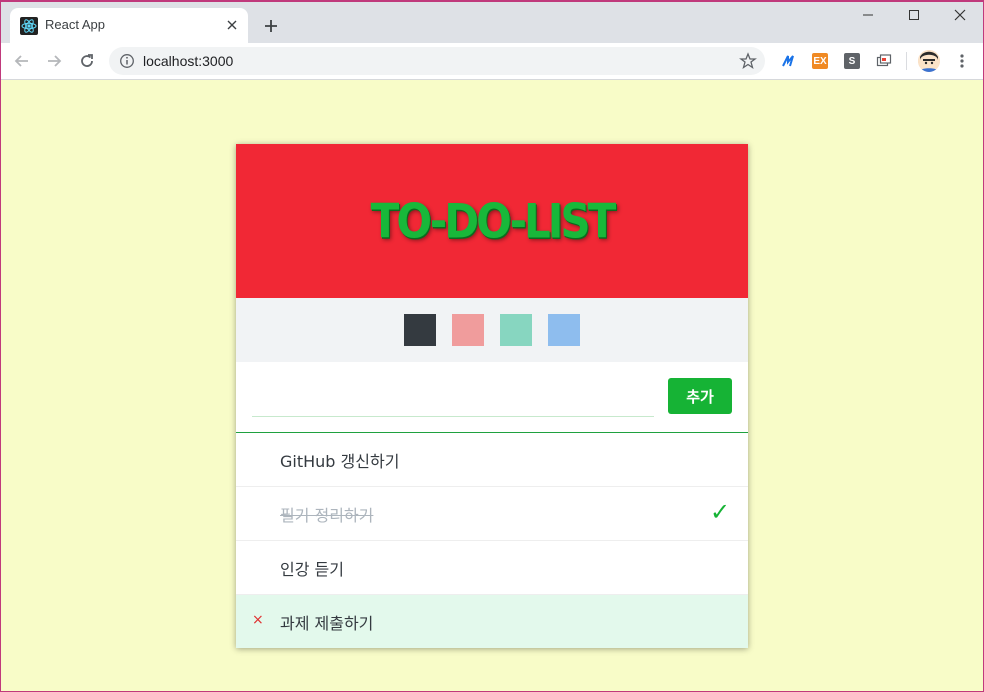 Image resolution: width=984 pixels, height=692 pixels. What do you see at coordinates (788, 61) in the screenshot?
I see `extension-blue-icon` at bounding box center [788, 61].